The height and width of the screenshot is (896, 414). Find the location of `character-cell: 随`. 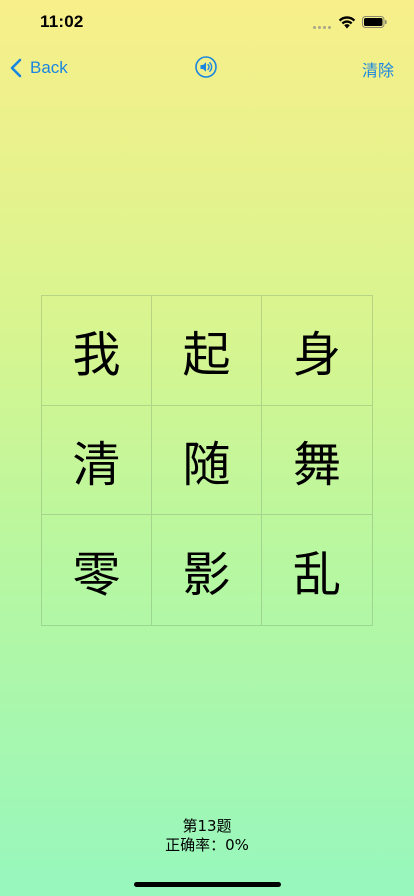

character-cell: 随 is located at coordinates (207, 460).